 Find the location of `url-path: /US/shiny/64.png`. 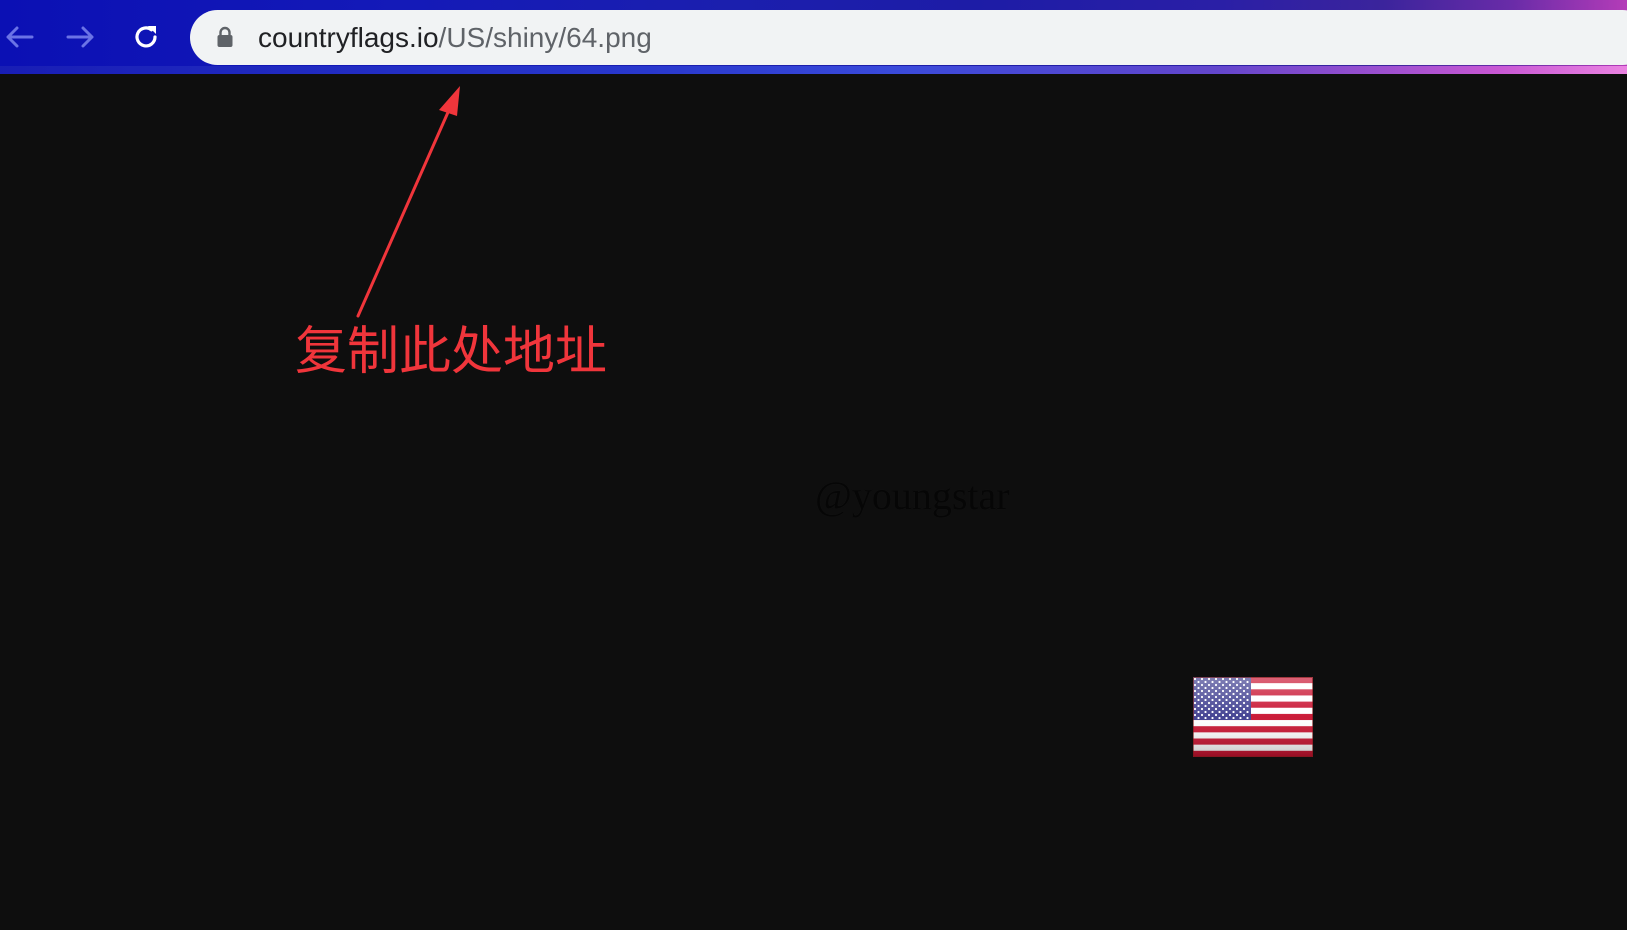

url-path: /US/shiny/64.png is located at coordinates (545, 37).